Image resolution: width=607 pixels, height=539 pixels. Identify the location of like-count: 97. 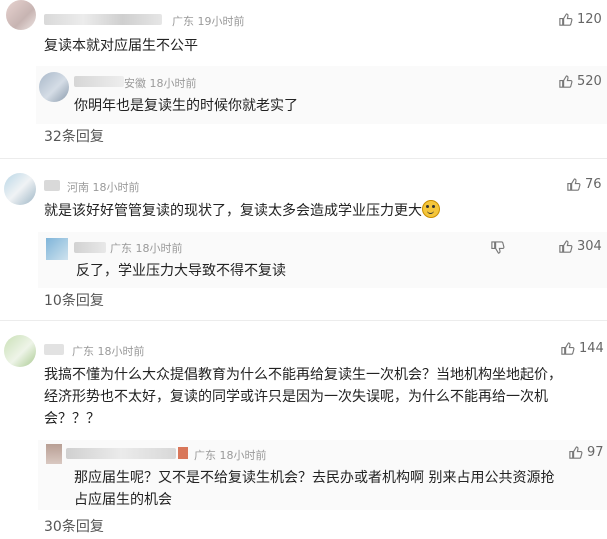
(595, 452).